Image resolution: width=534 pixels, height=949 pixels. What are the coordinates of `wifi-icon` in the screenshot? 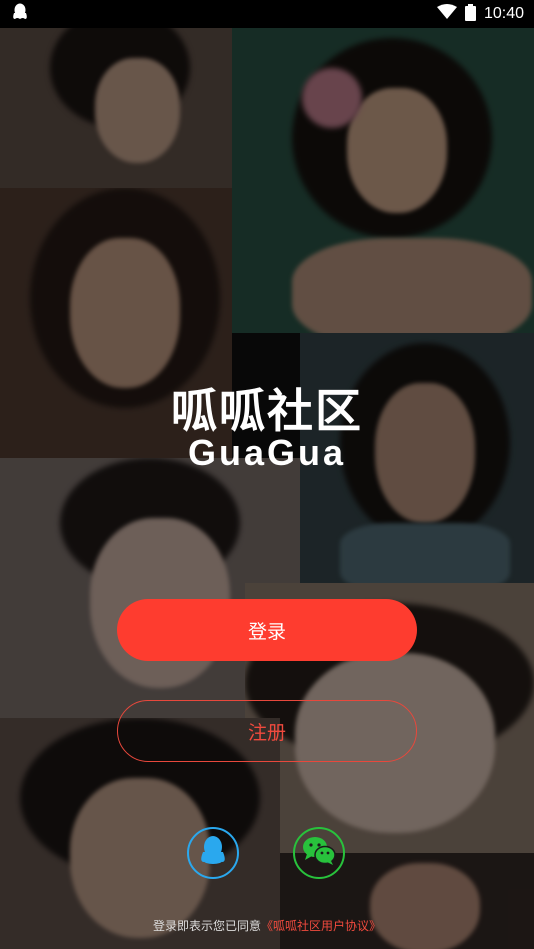 It's located at (446, 14).